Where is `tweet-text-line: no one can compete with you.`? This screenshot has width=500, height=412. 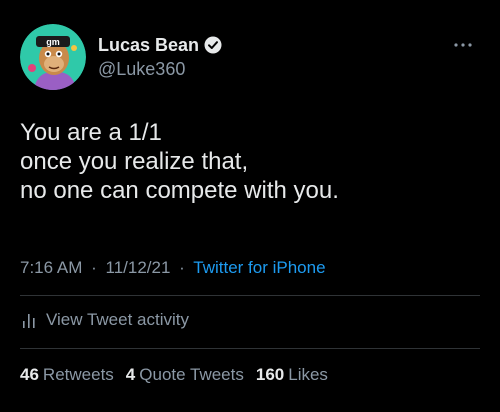
tweet-text-line: no one can compete with you. is located at coordinates (179, 190).